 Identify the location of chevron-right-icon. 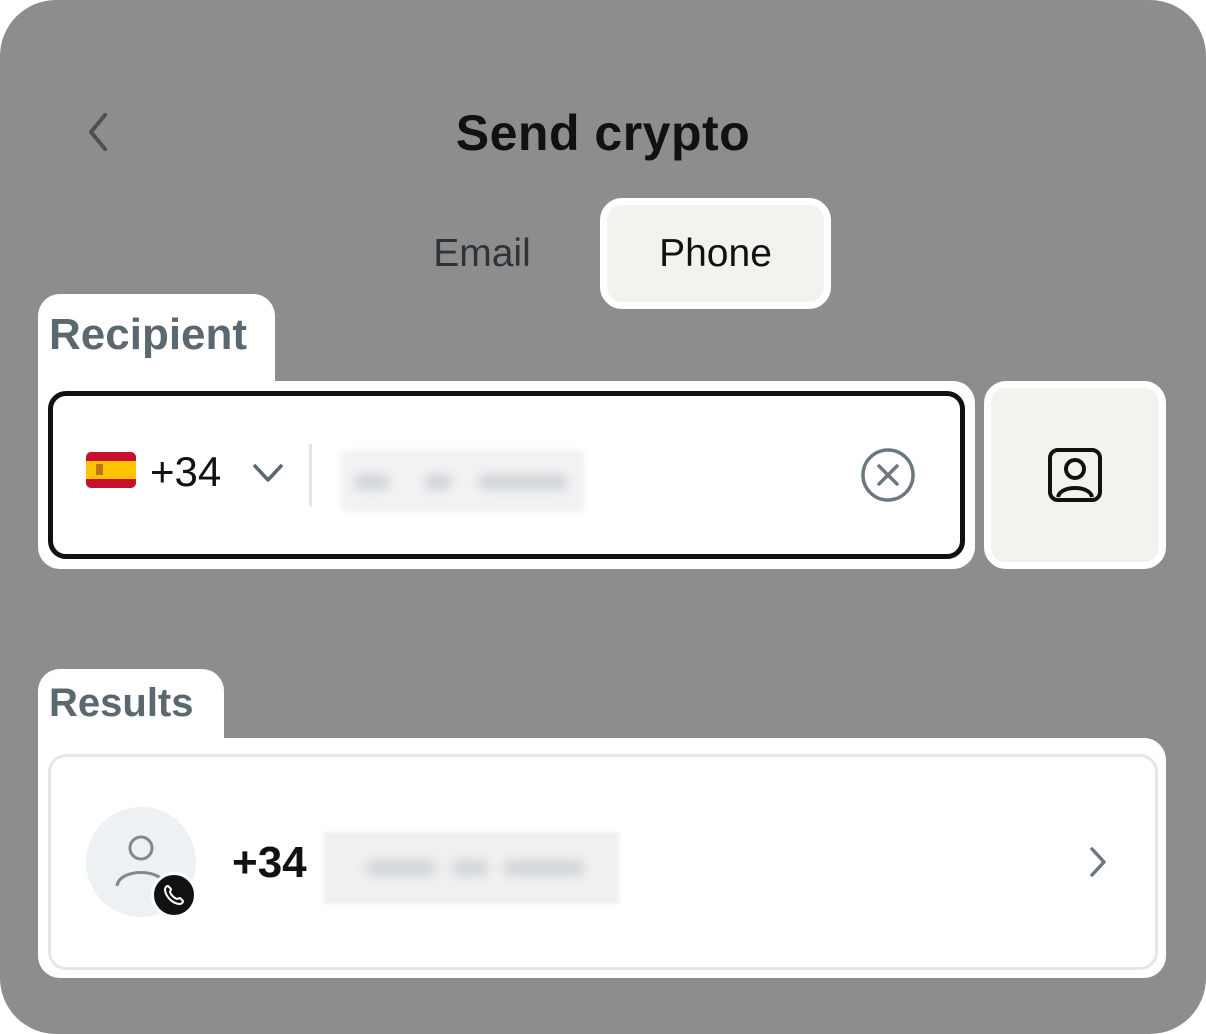
(1098, 864).